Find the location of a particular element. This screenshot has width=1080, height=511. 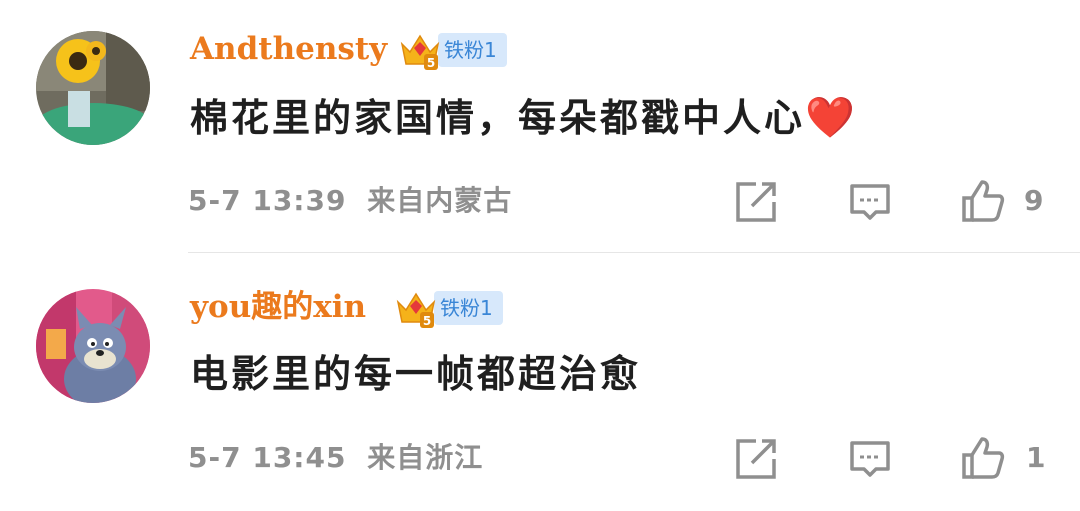

like-count: 9 is located at coordinates (1034, 200).